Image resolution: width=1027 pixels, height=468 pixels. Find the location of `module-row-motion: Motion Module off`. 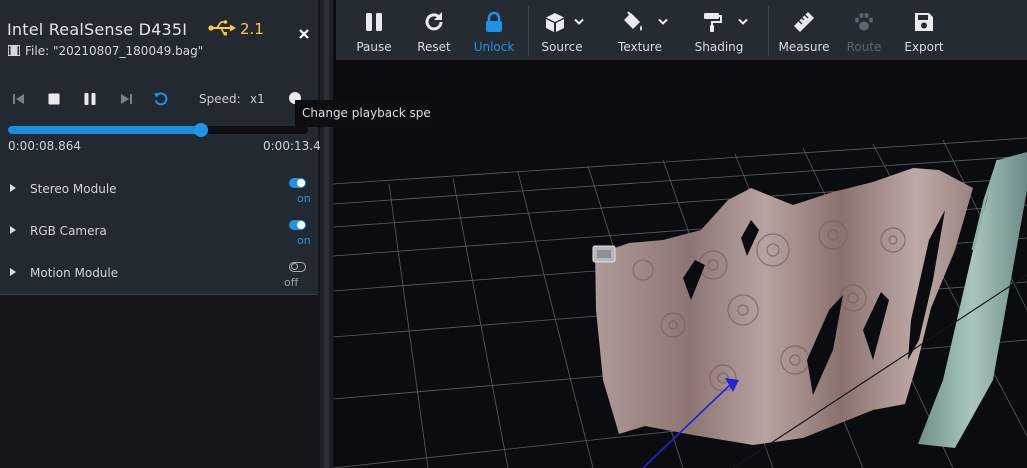

module-row-motion: Motion Module off is located at coordinates (159, 281).